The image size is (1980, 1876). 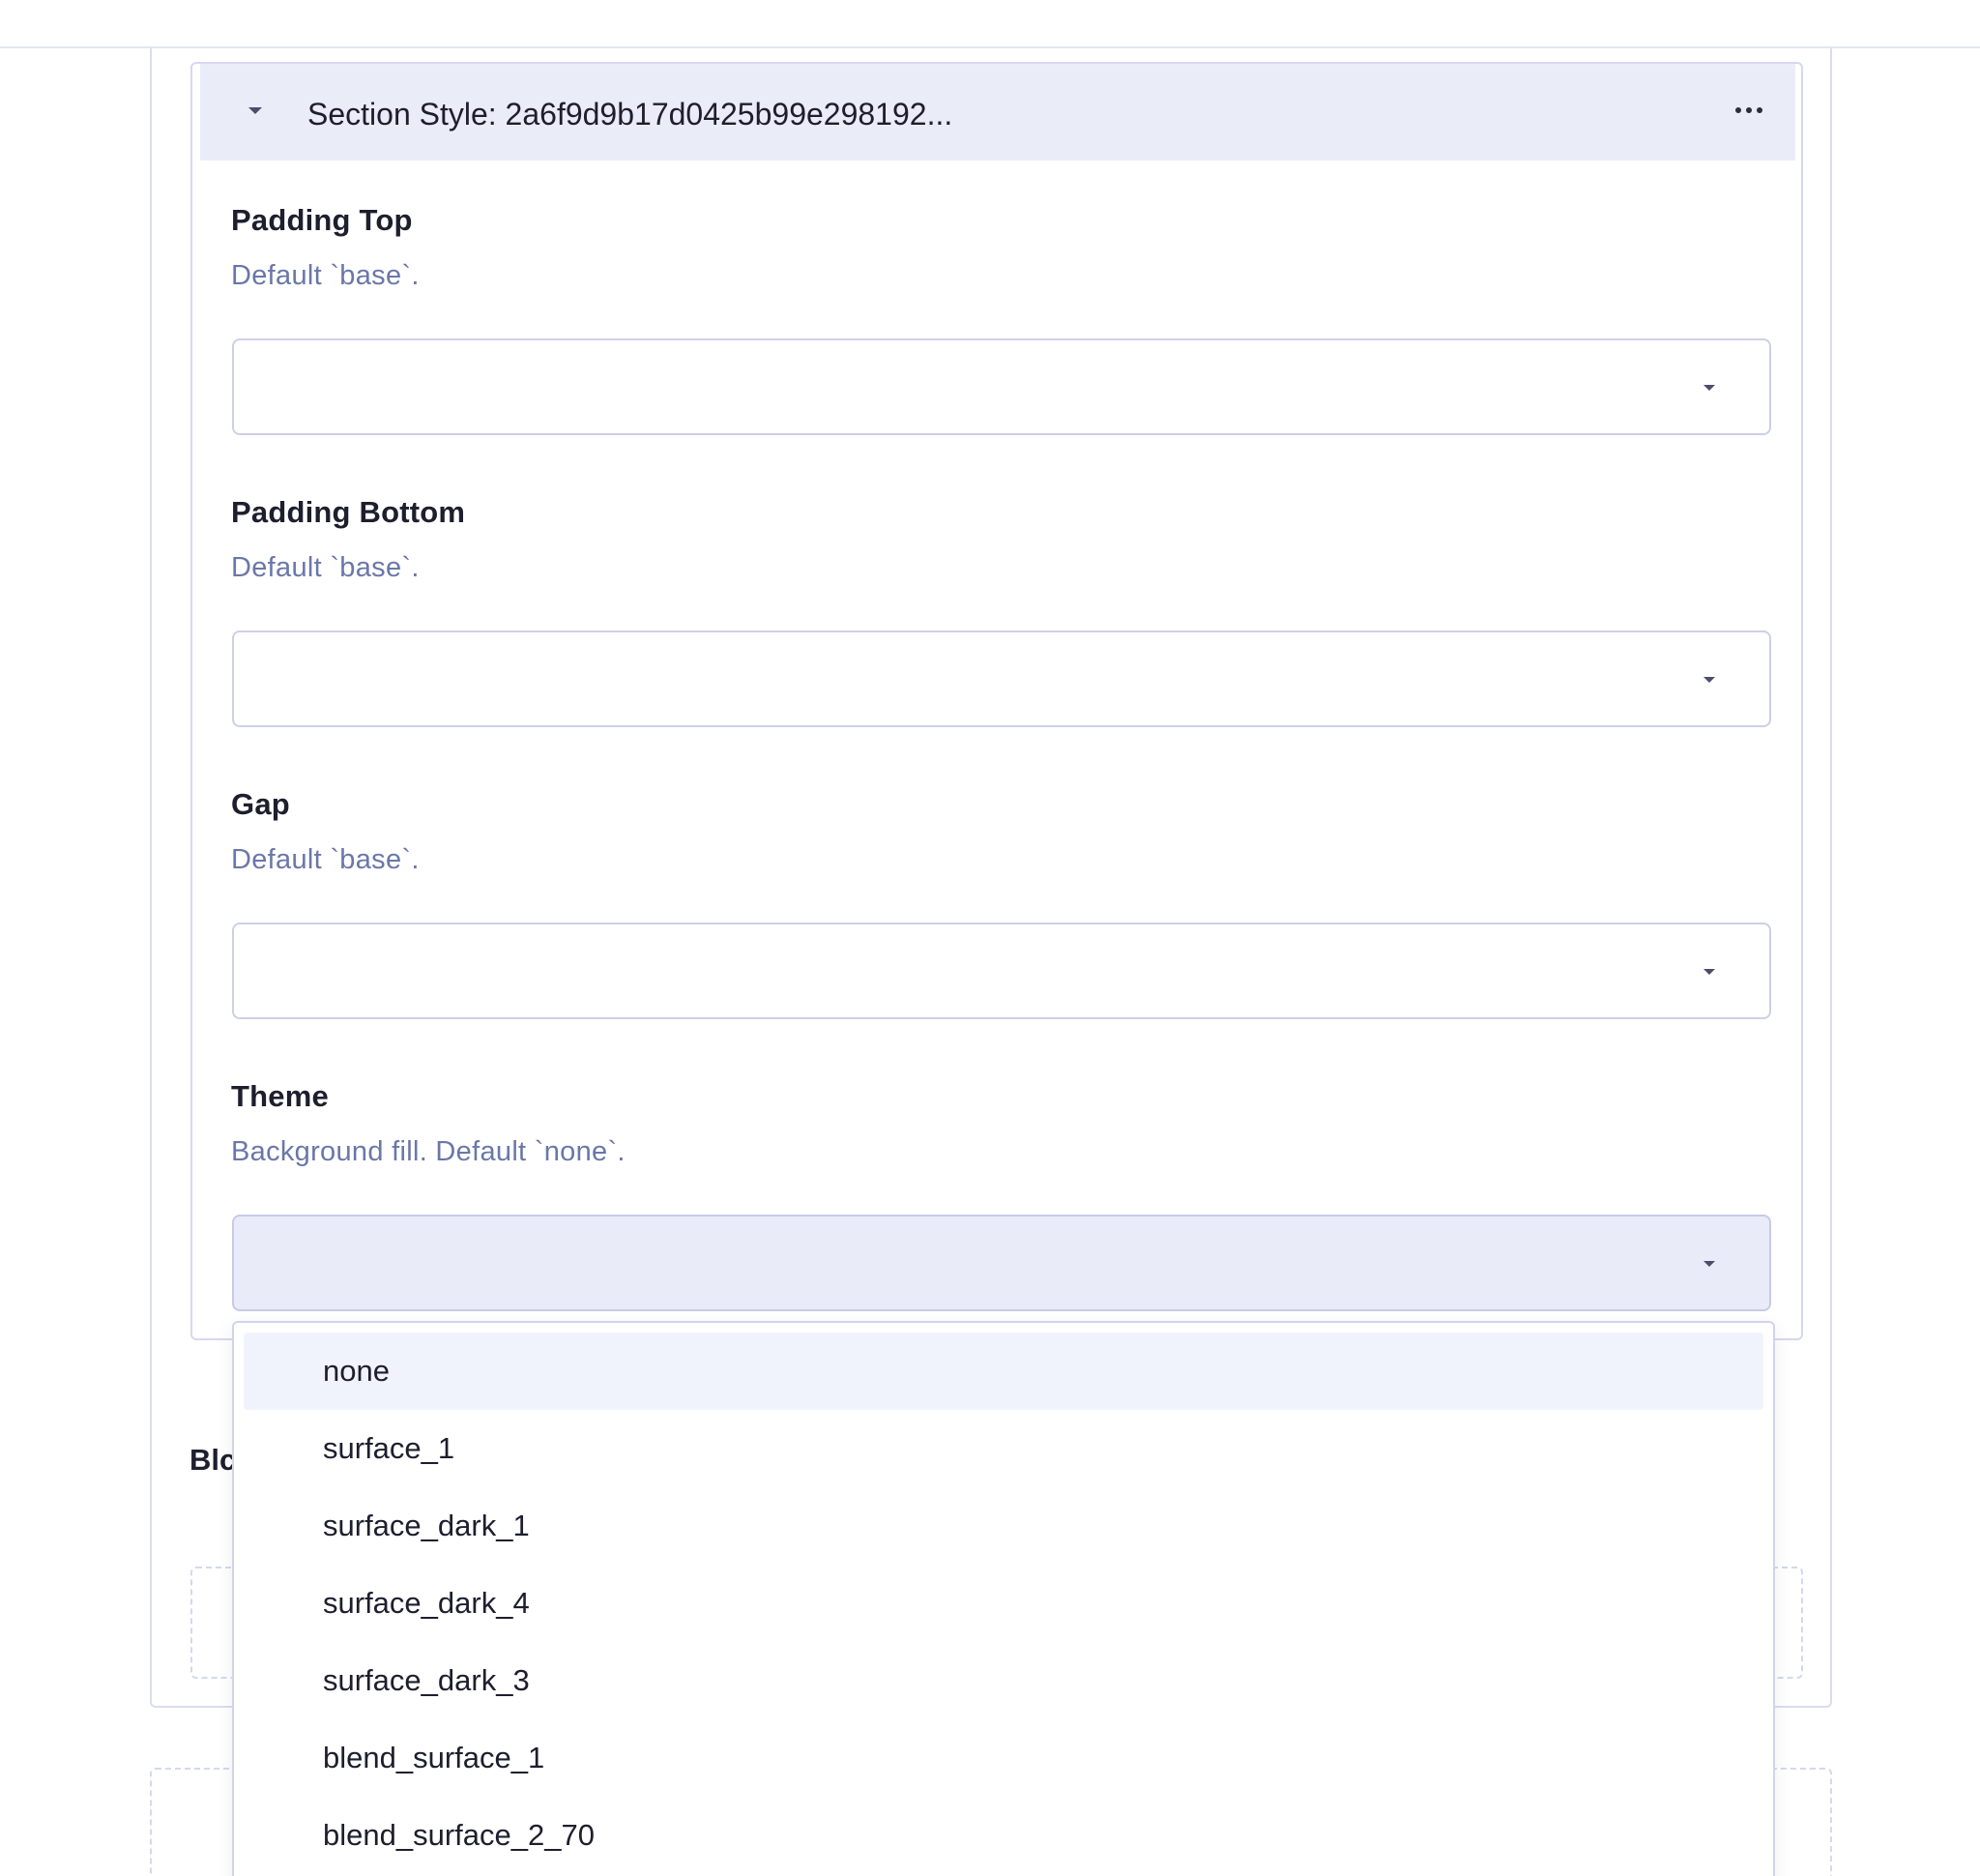 What do you see at coordinates (322, 220) in the screenshot?
I see `padding-top-label: Padding Top` at bounding box center [322, 220].